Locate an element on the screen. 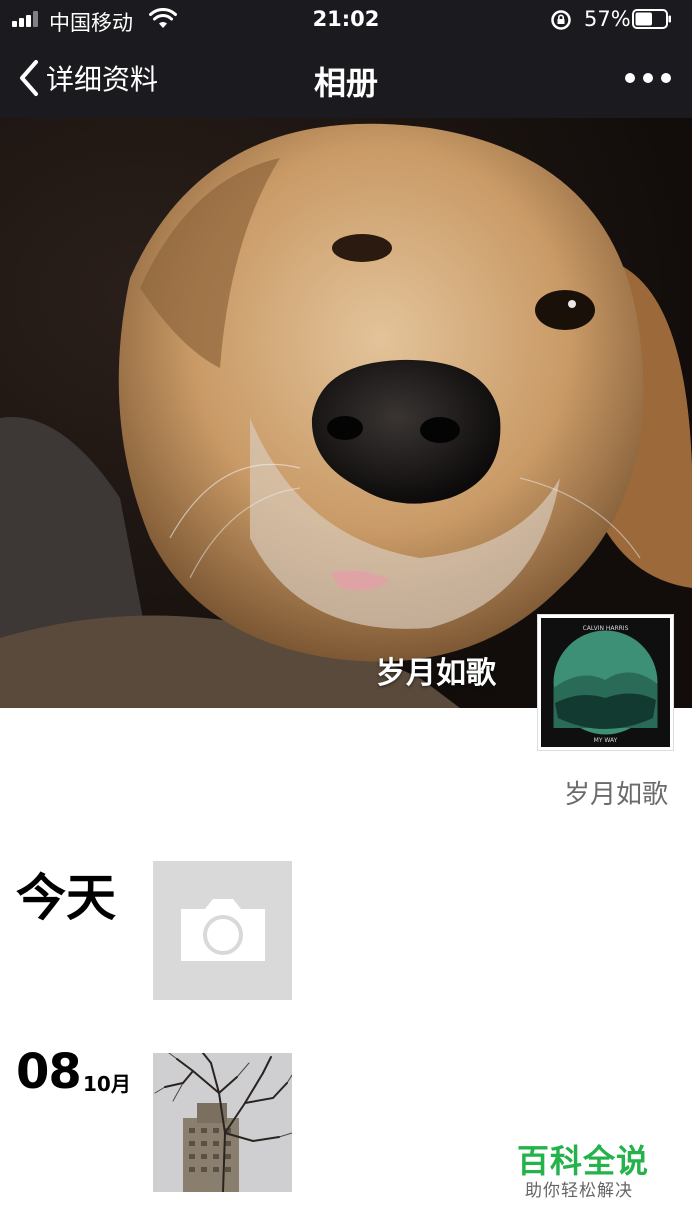 This screenshot has height=1230, width=692. page-title: 相册 is located at coordinates (345, 83).